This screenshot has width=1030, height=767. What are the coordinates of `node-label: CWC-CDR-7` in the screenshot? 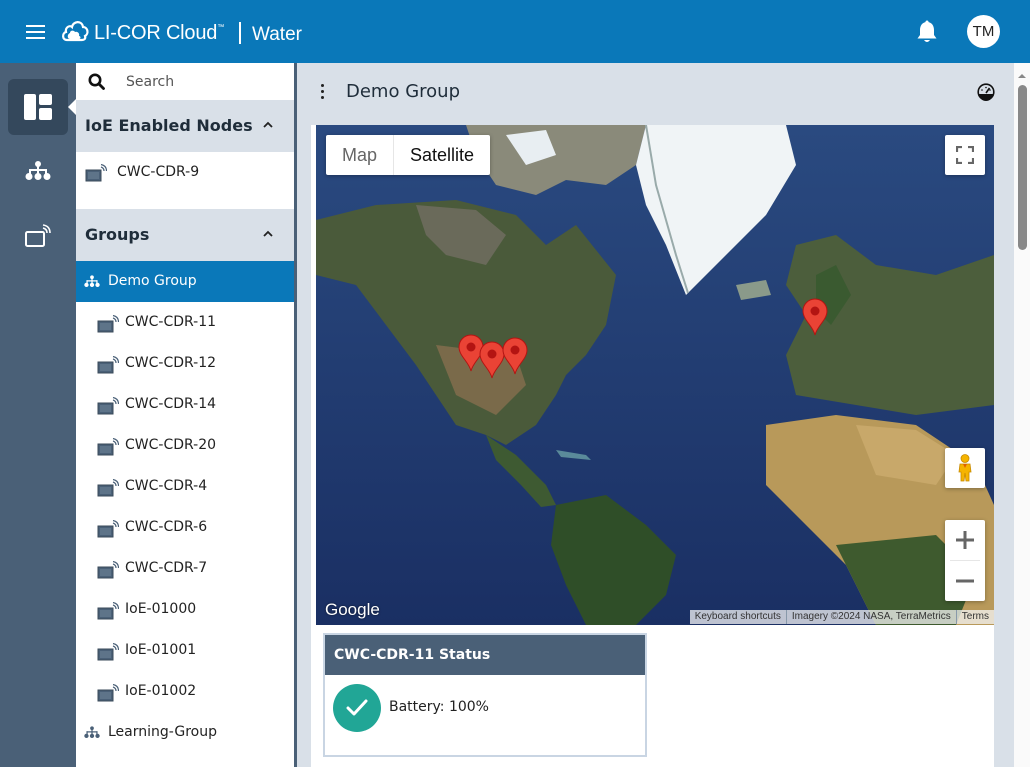 It's located at (166, 568).